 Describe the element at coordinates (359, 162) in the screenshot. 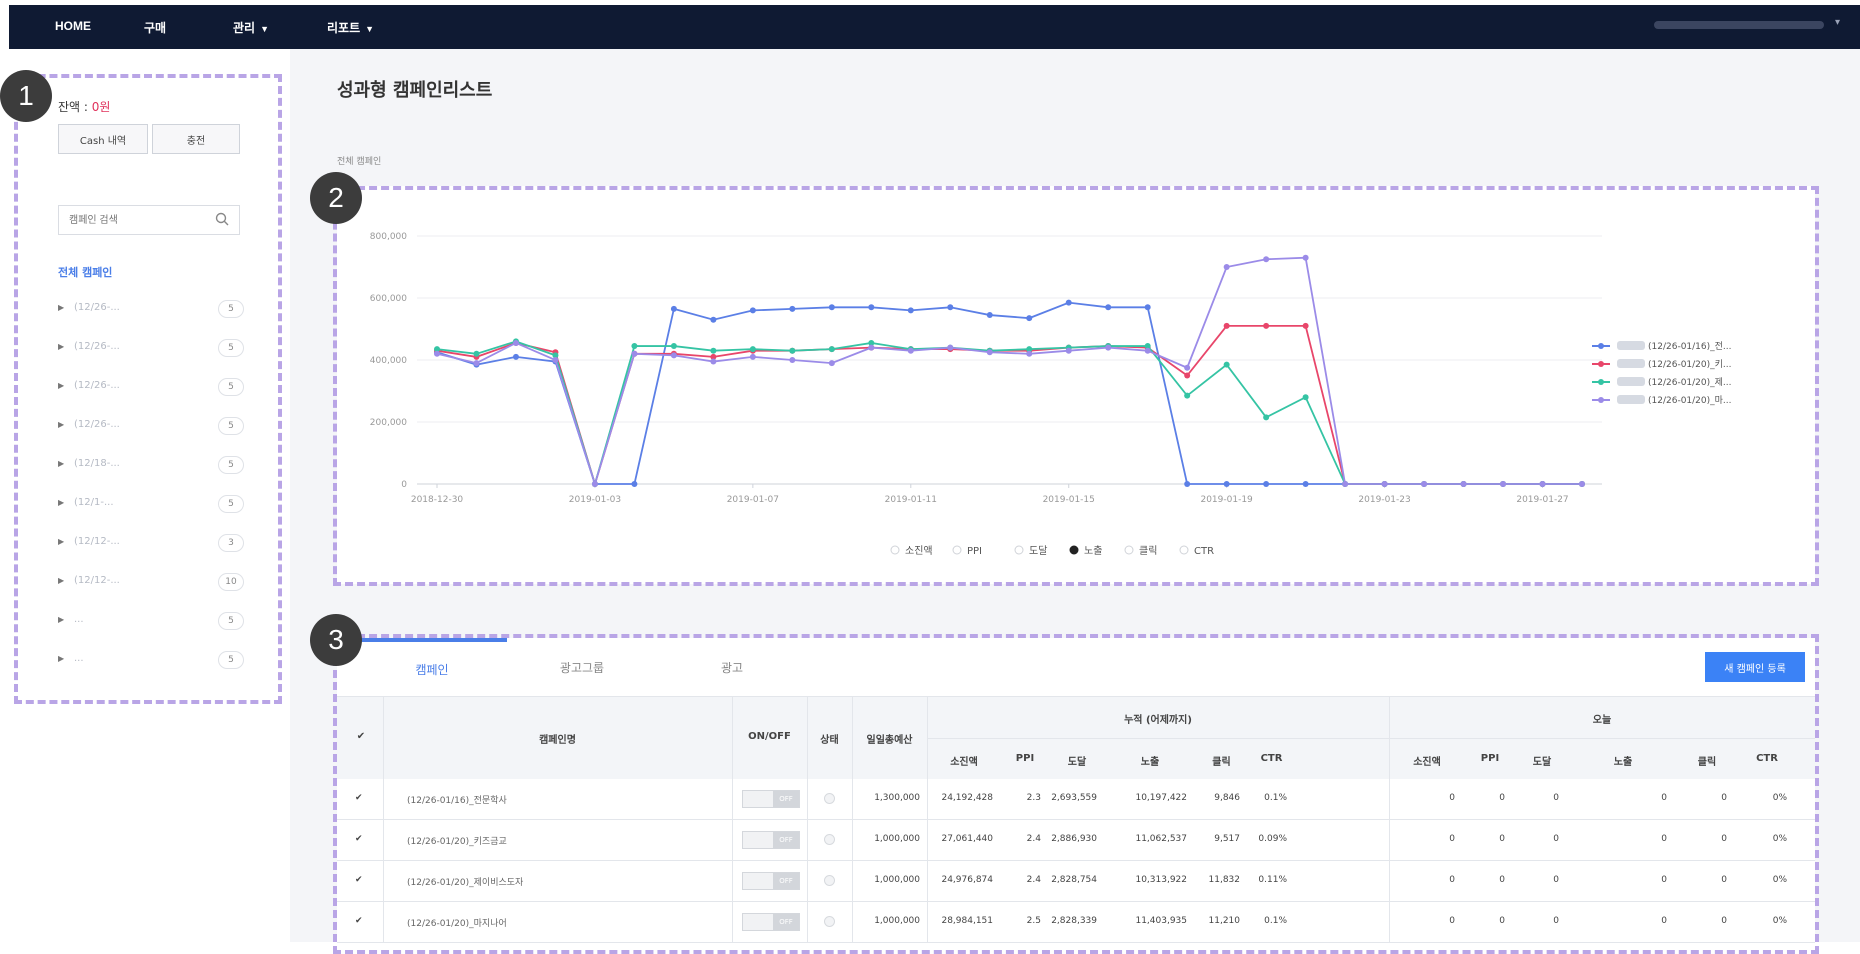

I see `breadcrumb: 전체 캠페인` at that location.